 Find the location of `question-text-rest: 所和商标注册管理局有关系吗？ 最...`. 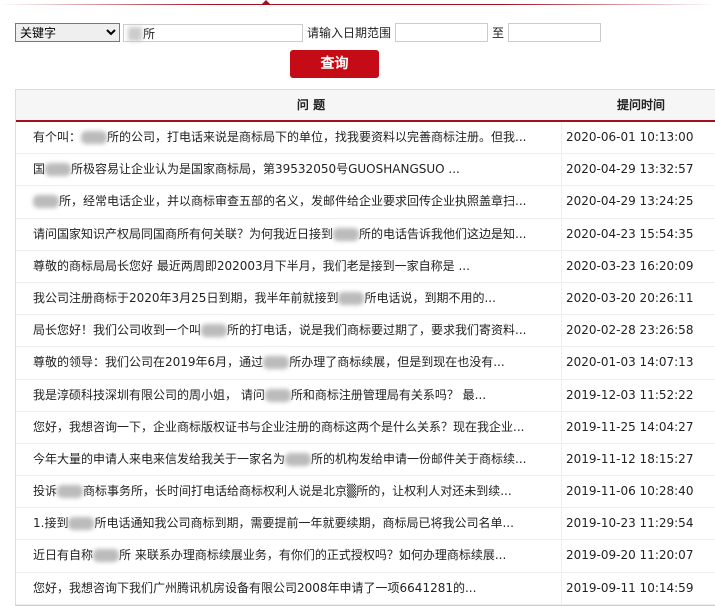

question-text-rest: 所和商标注册管理局有关系吗？ 最... is located at coordinates (388, 394).